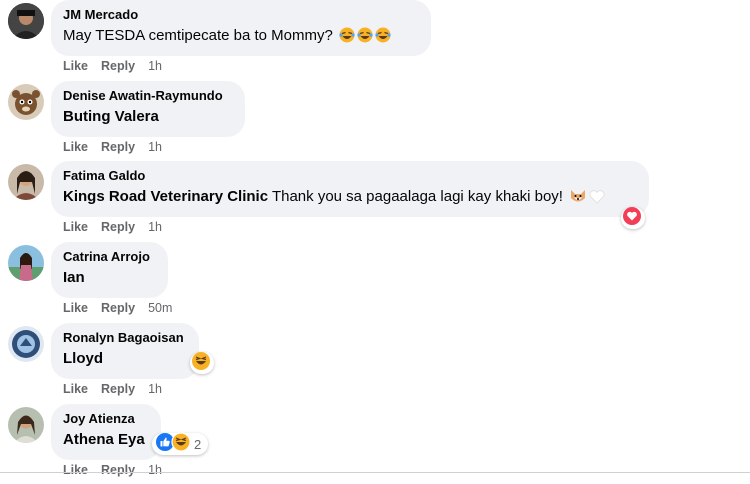 The width and height of the screenshot is (750, 484). I want to click on mention-link: Kings Road Veterinary Clinic, so click(165, 196).